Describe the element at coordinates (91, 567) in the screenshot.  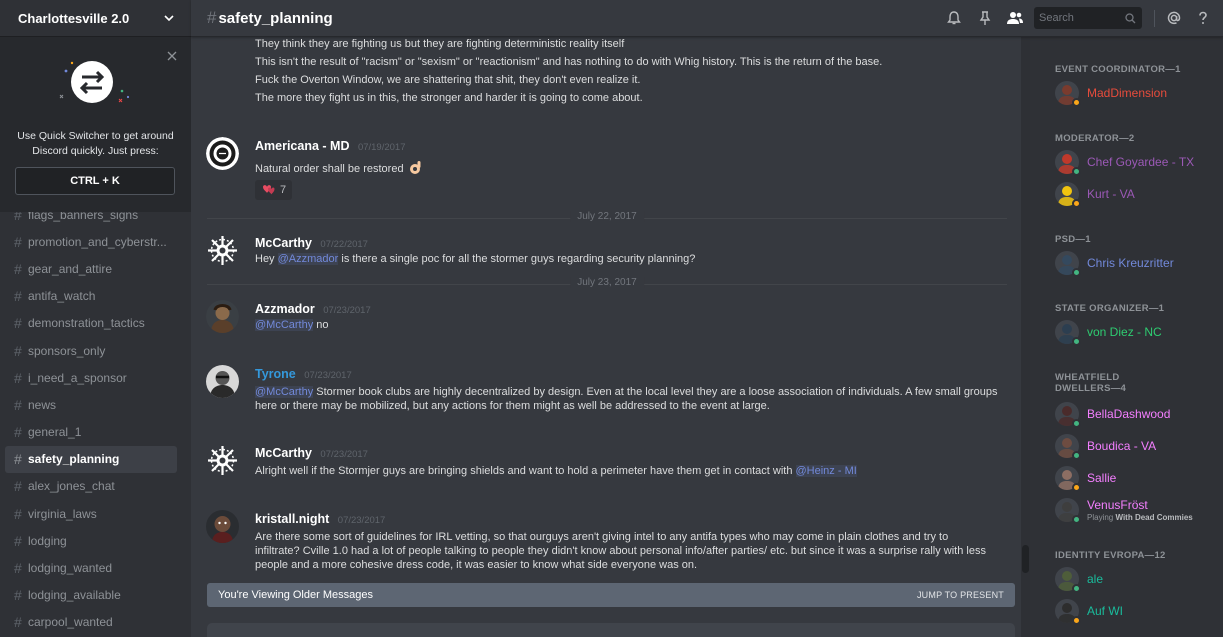
I see `channel-lodging-wanted: # lodging_wanted` at that location.